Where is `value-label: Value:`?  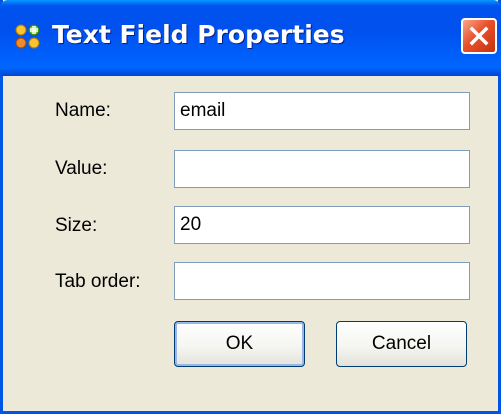
value-label: Value: is located at coordinates (81, 168).